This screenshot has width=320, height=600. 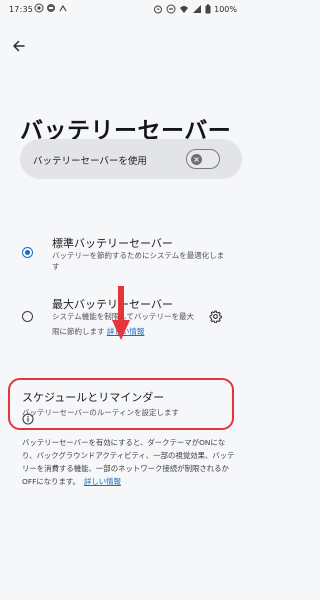 I want to click on option-standard-subtitle-1: バッテリーを節約するためにシステムを最適化しま, so click(x=138, y=255).